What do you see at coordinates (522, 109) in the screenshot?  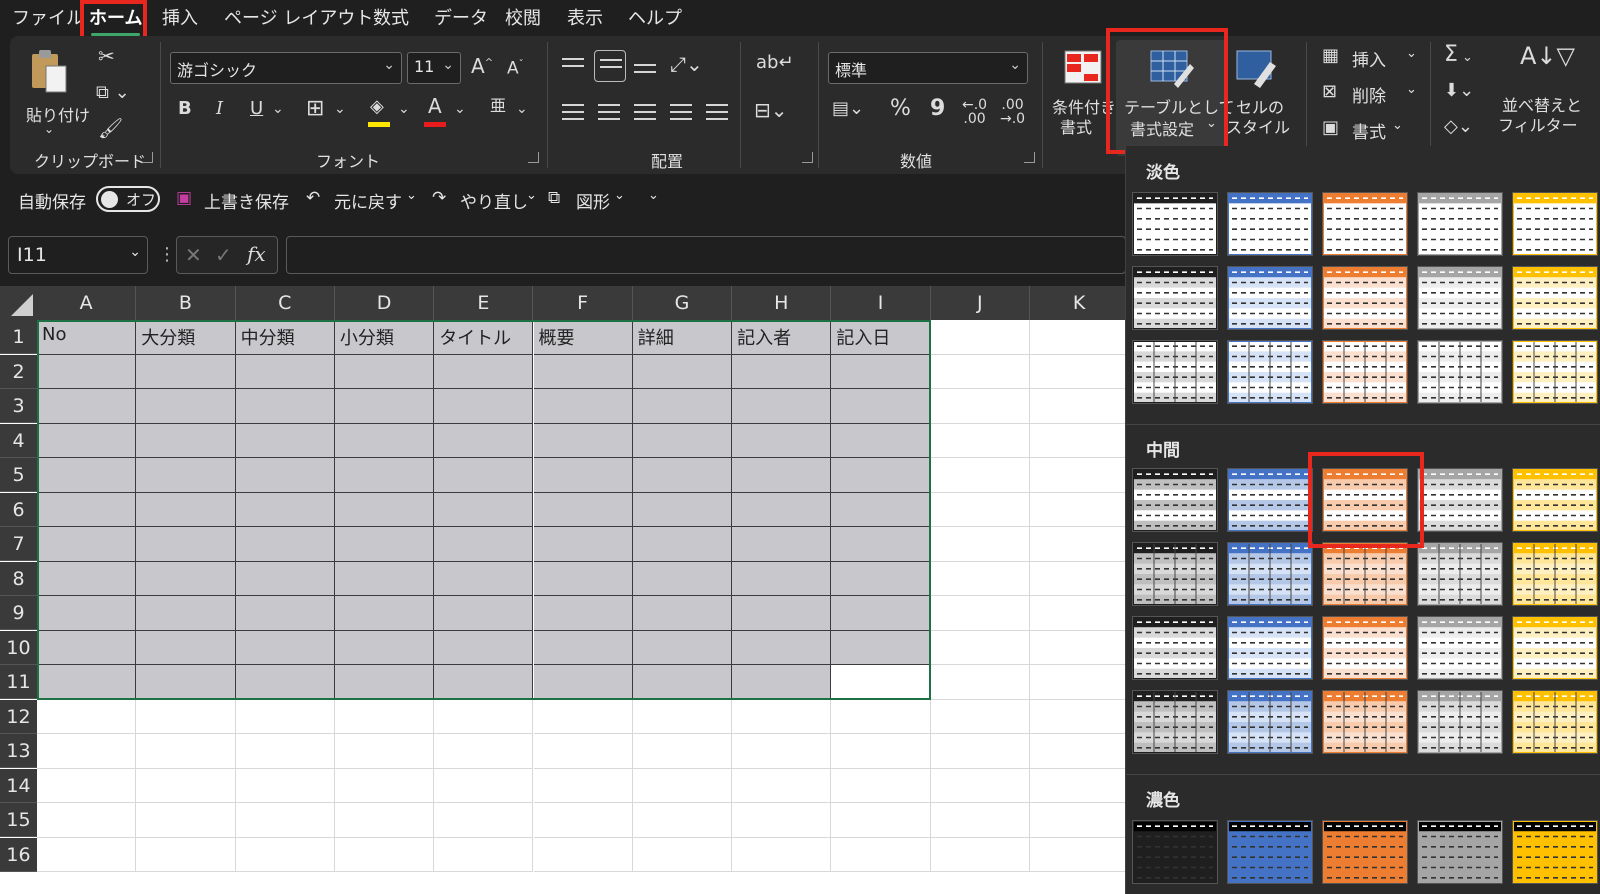 I see `phonetic-chevron-icon: ⌄` at bounding box center [522, 109].